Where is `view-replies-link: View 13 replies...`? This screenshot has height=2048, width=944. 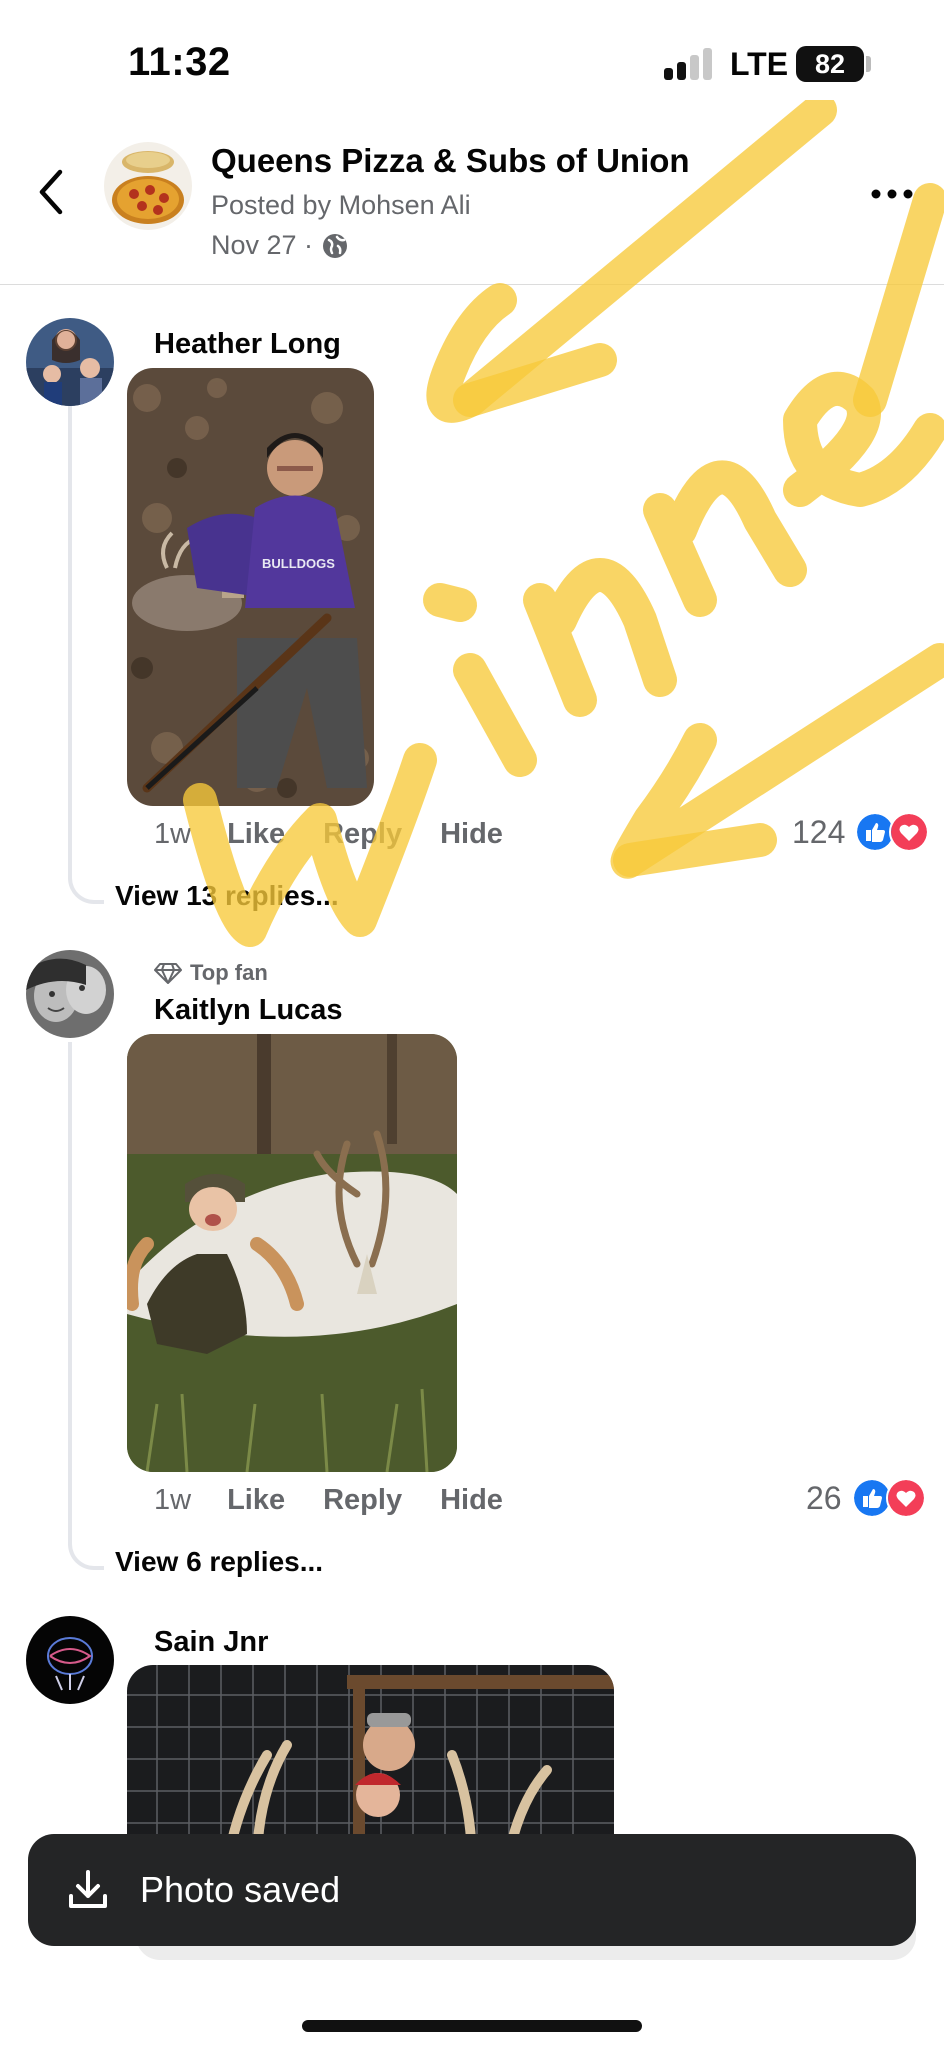
view-replies-link: View 13 replies... is located at coordinates (227, 896).